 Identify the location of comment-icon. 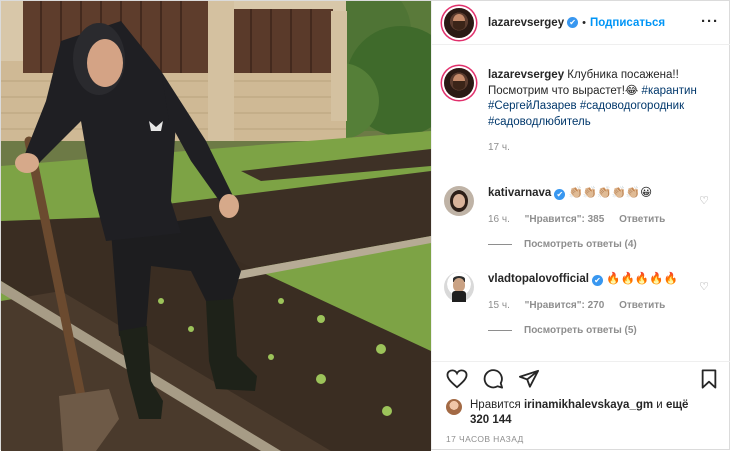
(493, 379).